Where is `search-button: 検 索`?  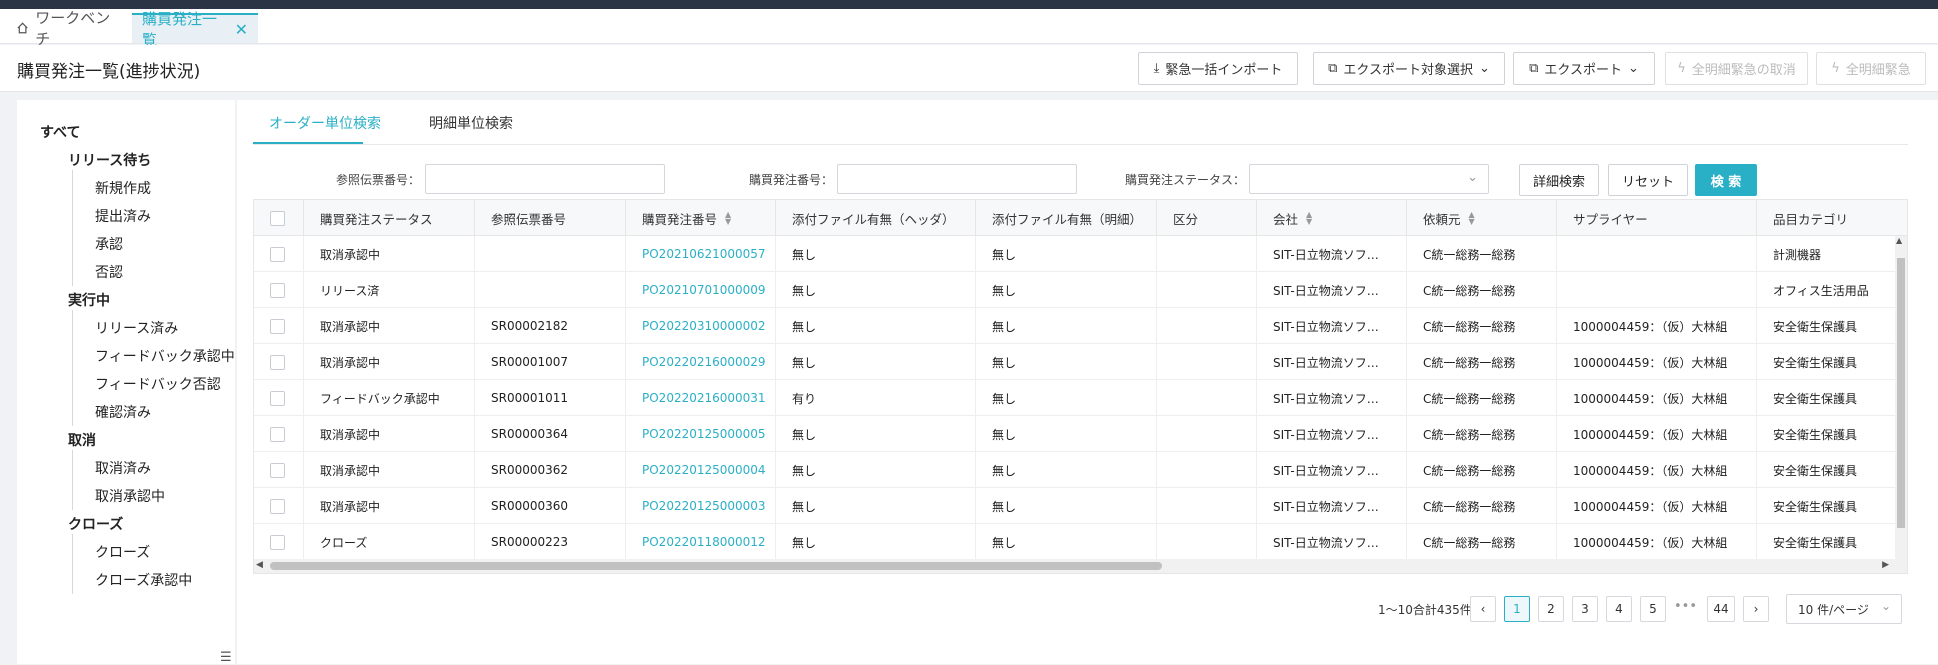 search-button: 検 索 is located at coordinates (1726, 180).